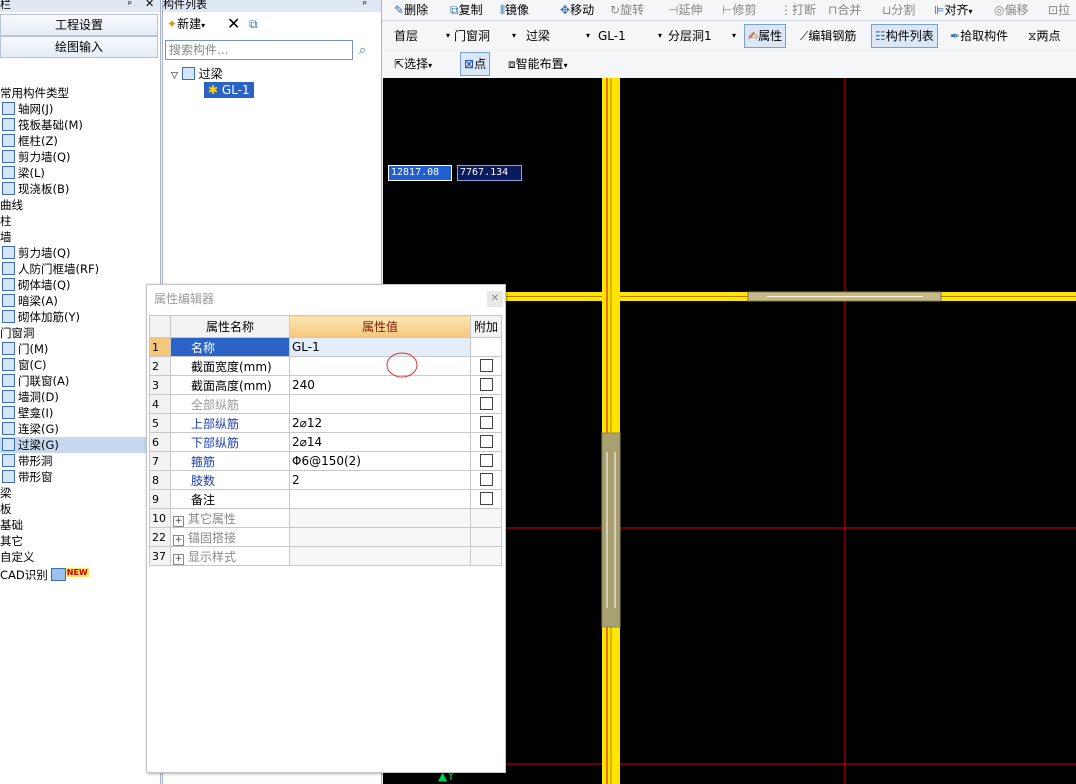 This screenshot has height=784, width=1076. Describe the element at coordinates (79, 445) in the screenshot. I see `tree-item: 过梁(G)` at that location.